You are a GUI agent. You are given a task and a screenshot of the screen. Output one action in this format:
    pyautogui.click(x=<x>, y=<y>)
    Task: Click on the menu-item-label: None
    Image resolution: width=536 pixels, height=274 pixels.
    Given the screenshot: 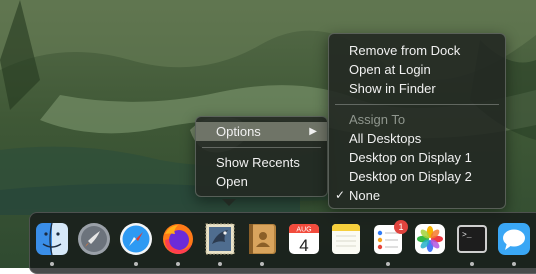 What is the action you would take?
    pyautogui.click(x=365, y=195)
    